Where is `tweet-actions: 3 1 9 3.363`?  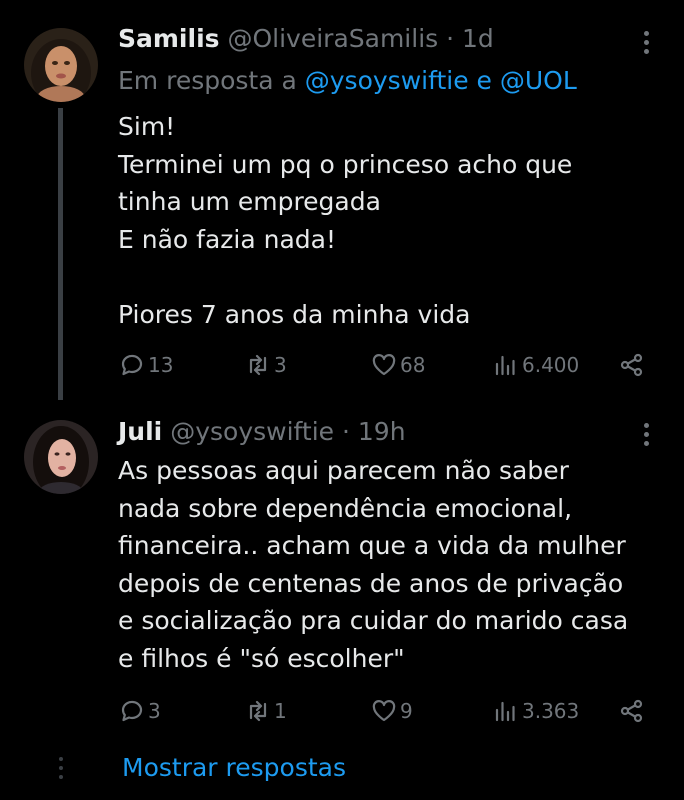 tweet-actions: 3 1 9 3.363 is located at coordinates (388, 711).